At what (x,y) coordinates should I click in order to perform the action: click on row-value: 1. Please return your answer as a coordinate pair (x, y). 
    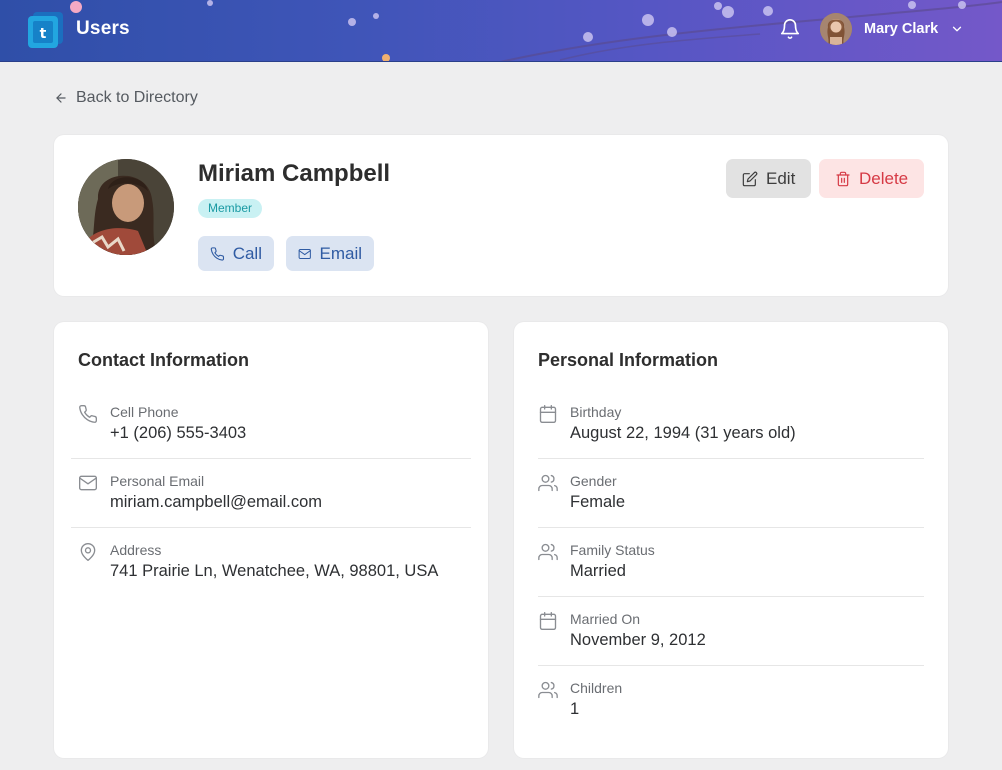
    Looking at the image, I should click on (575, 709).